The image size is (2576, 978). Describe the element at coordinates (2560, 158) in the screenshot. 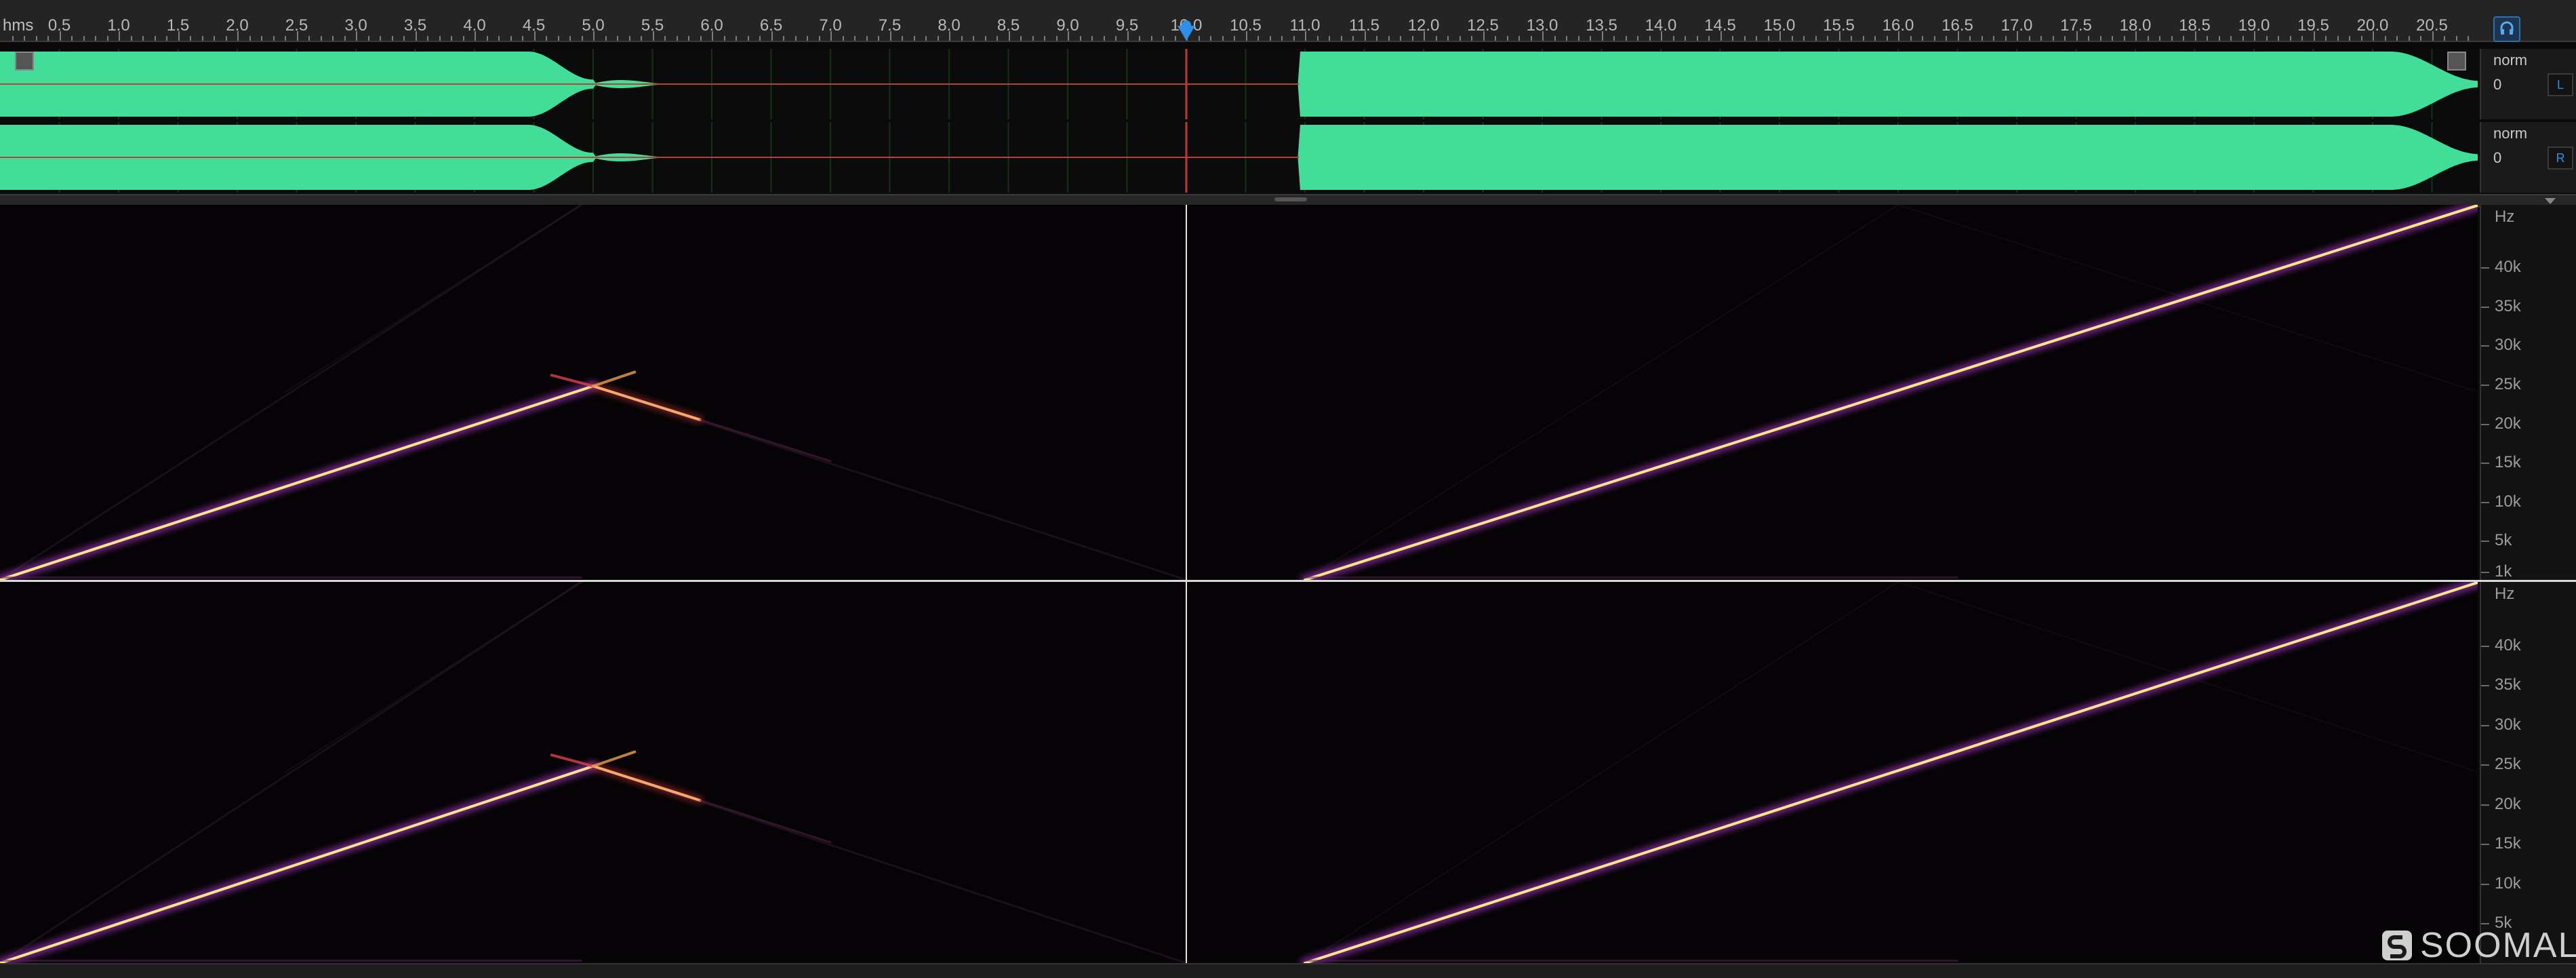

I see `channel-right-button: R` at that location.